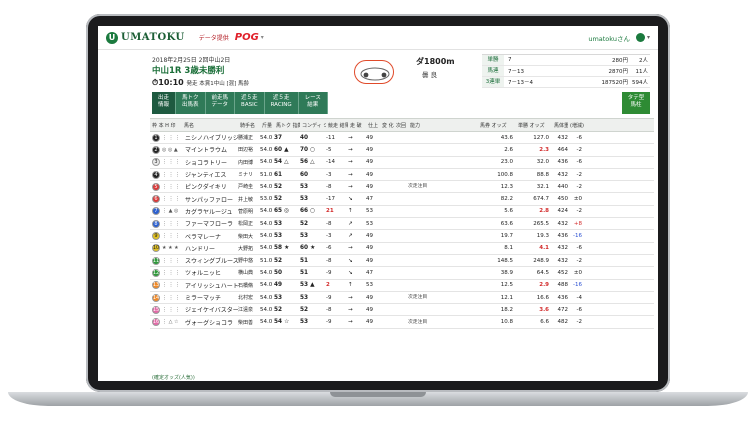  Describe the element at coordinates (166, 125) in the screenshot. I see `column-header: 枠 本 H 印` at that location.